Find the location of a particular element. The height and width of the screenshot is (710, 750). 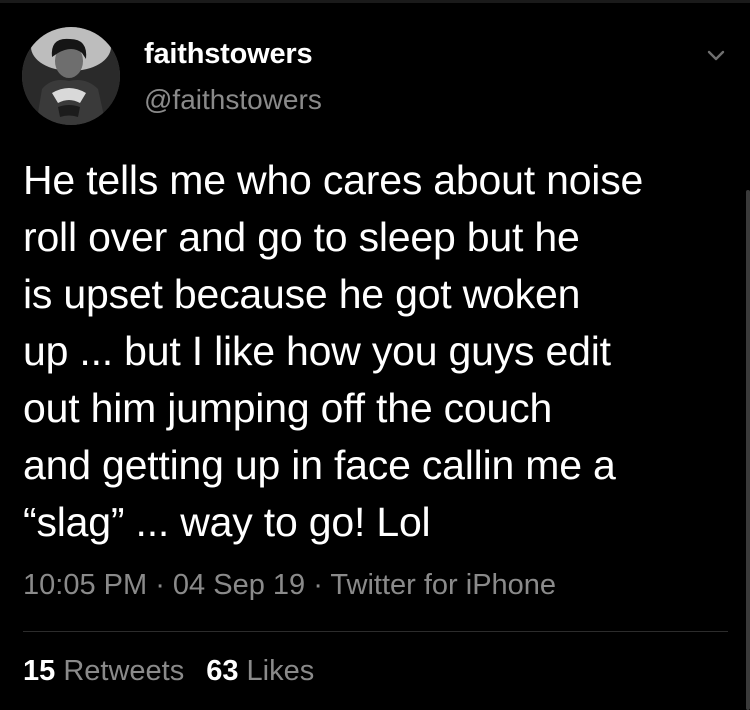

avatar-photo is located at coordinates (71, 76).